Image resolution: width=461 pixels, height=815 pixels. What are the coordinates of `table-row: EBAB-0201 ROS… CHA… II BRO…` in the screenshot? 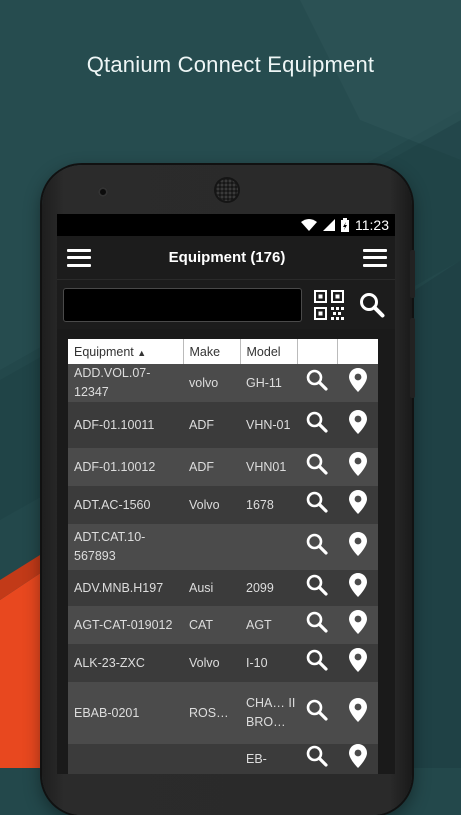 It's located at (223, 713).